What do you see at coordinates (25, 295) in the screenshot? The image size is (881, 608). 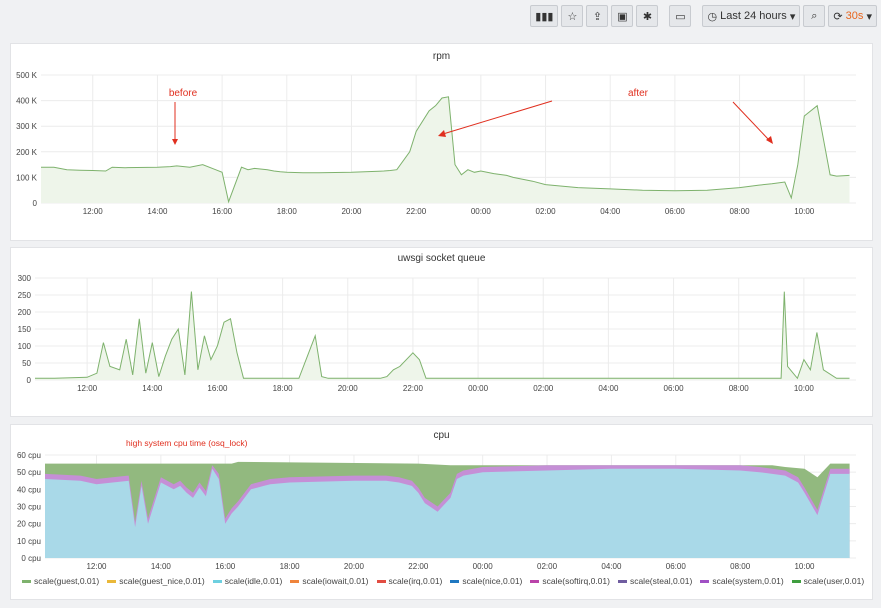 I see `y-tick-label: 250` at bounding box center [25, 295].